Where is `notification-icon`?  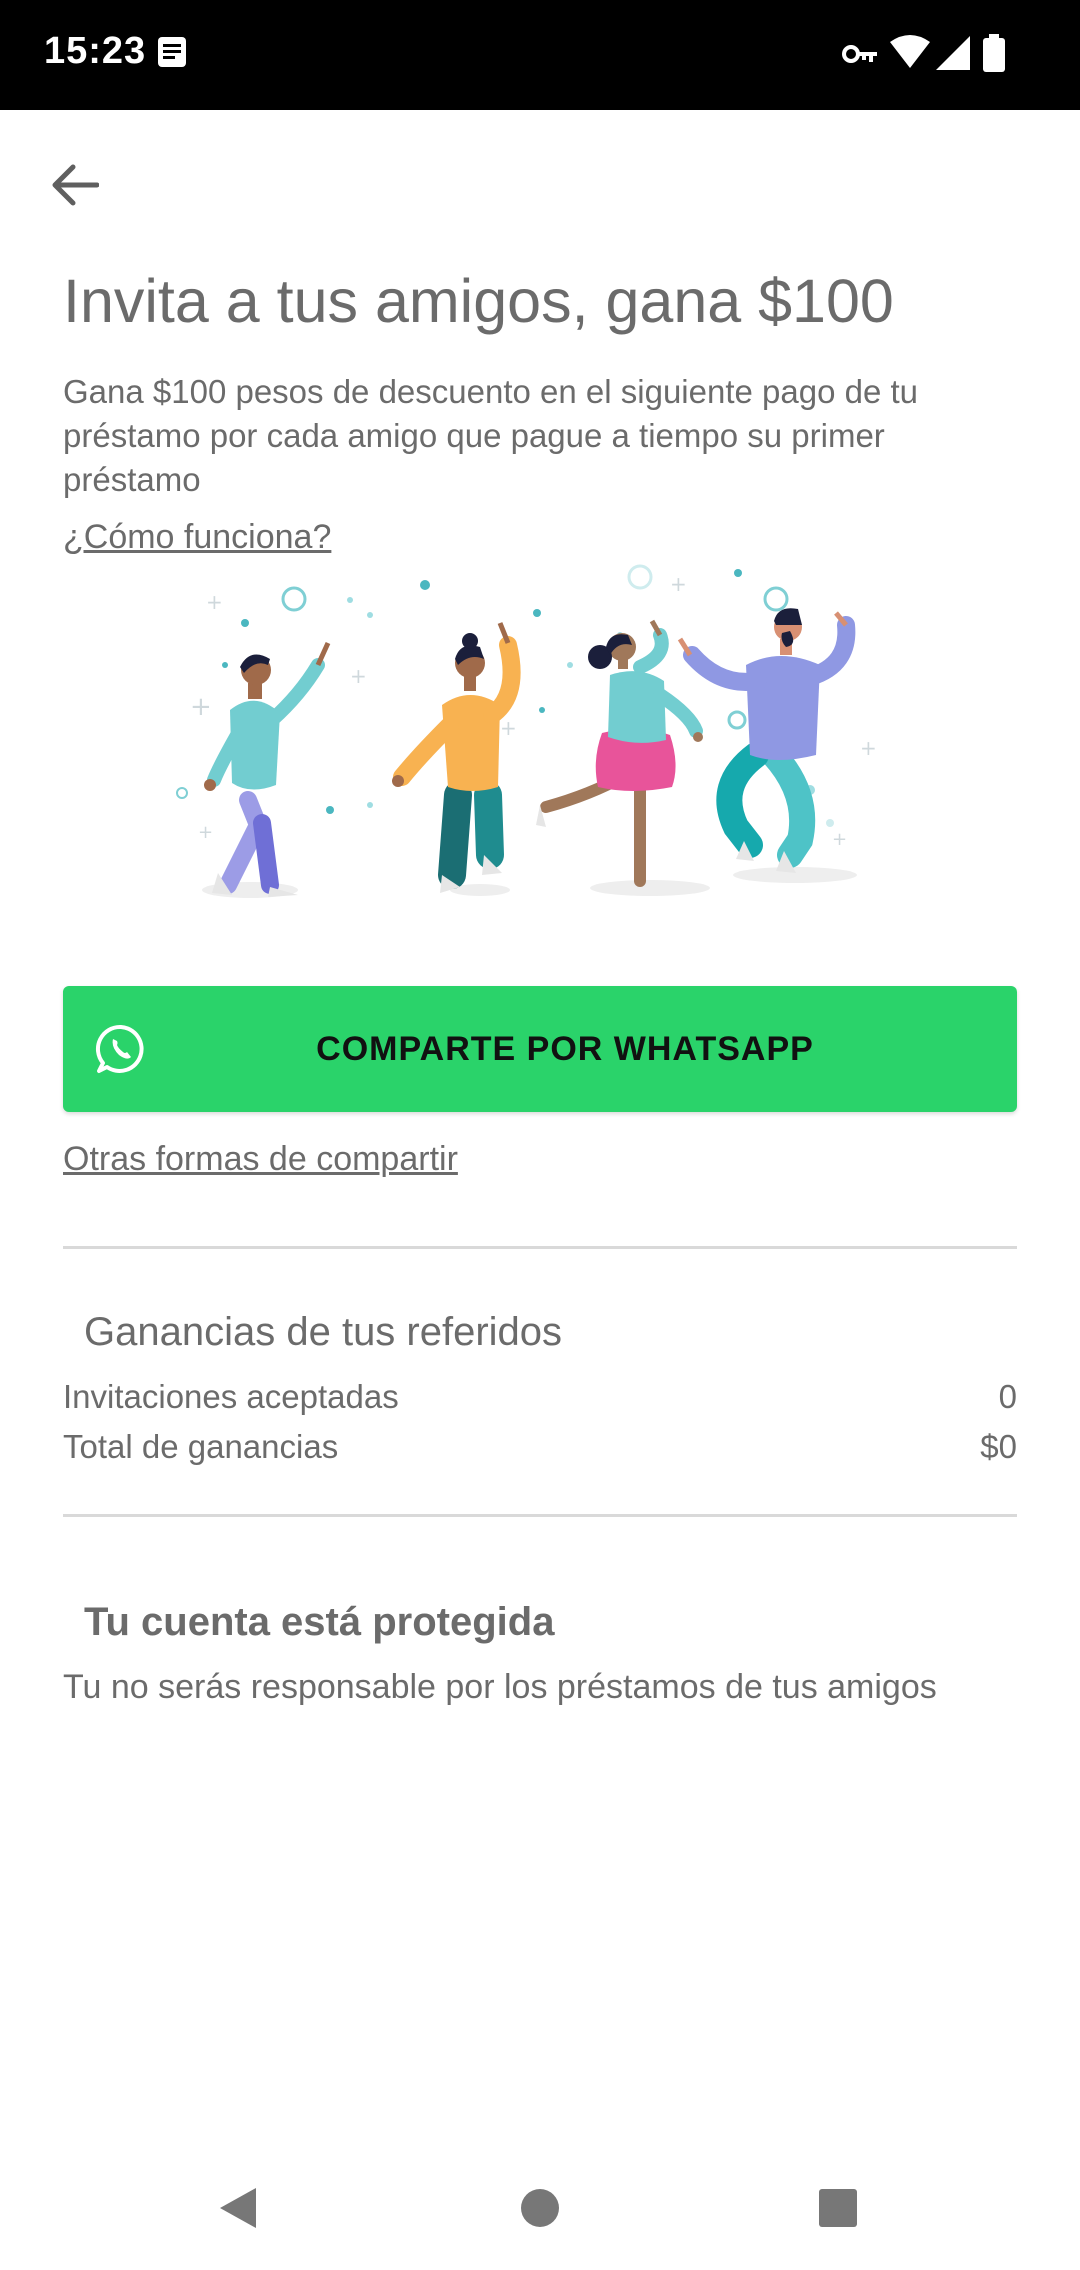 notification-icon is located at coordinates (172, 52).